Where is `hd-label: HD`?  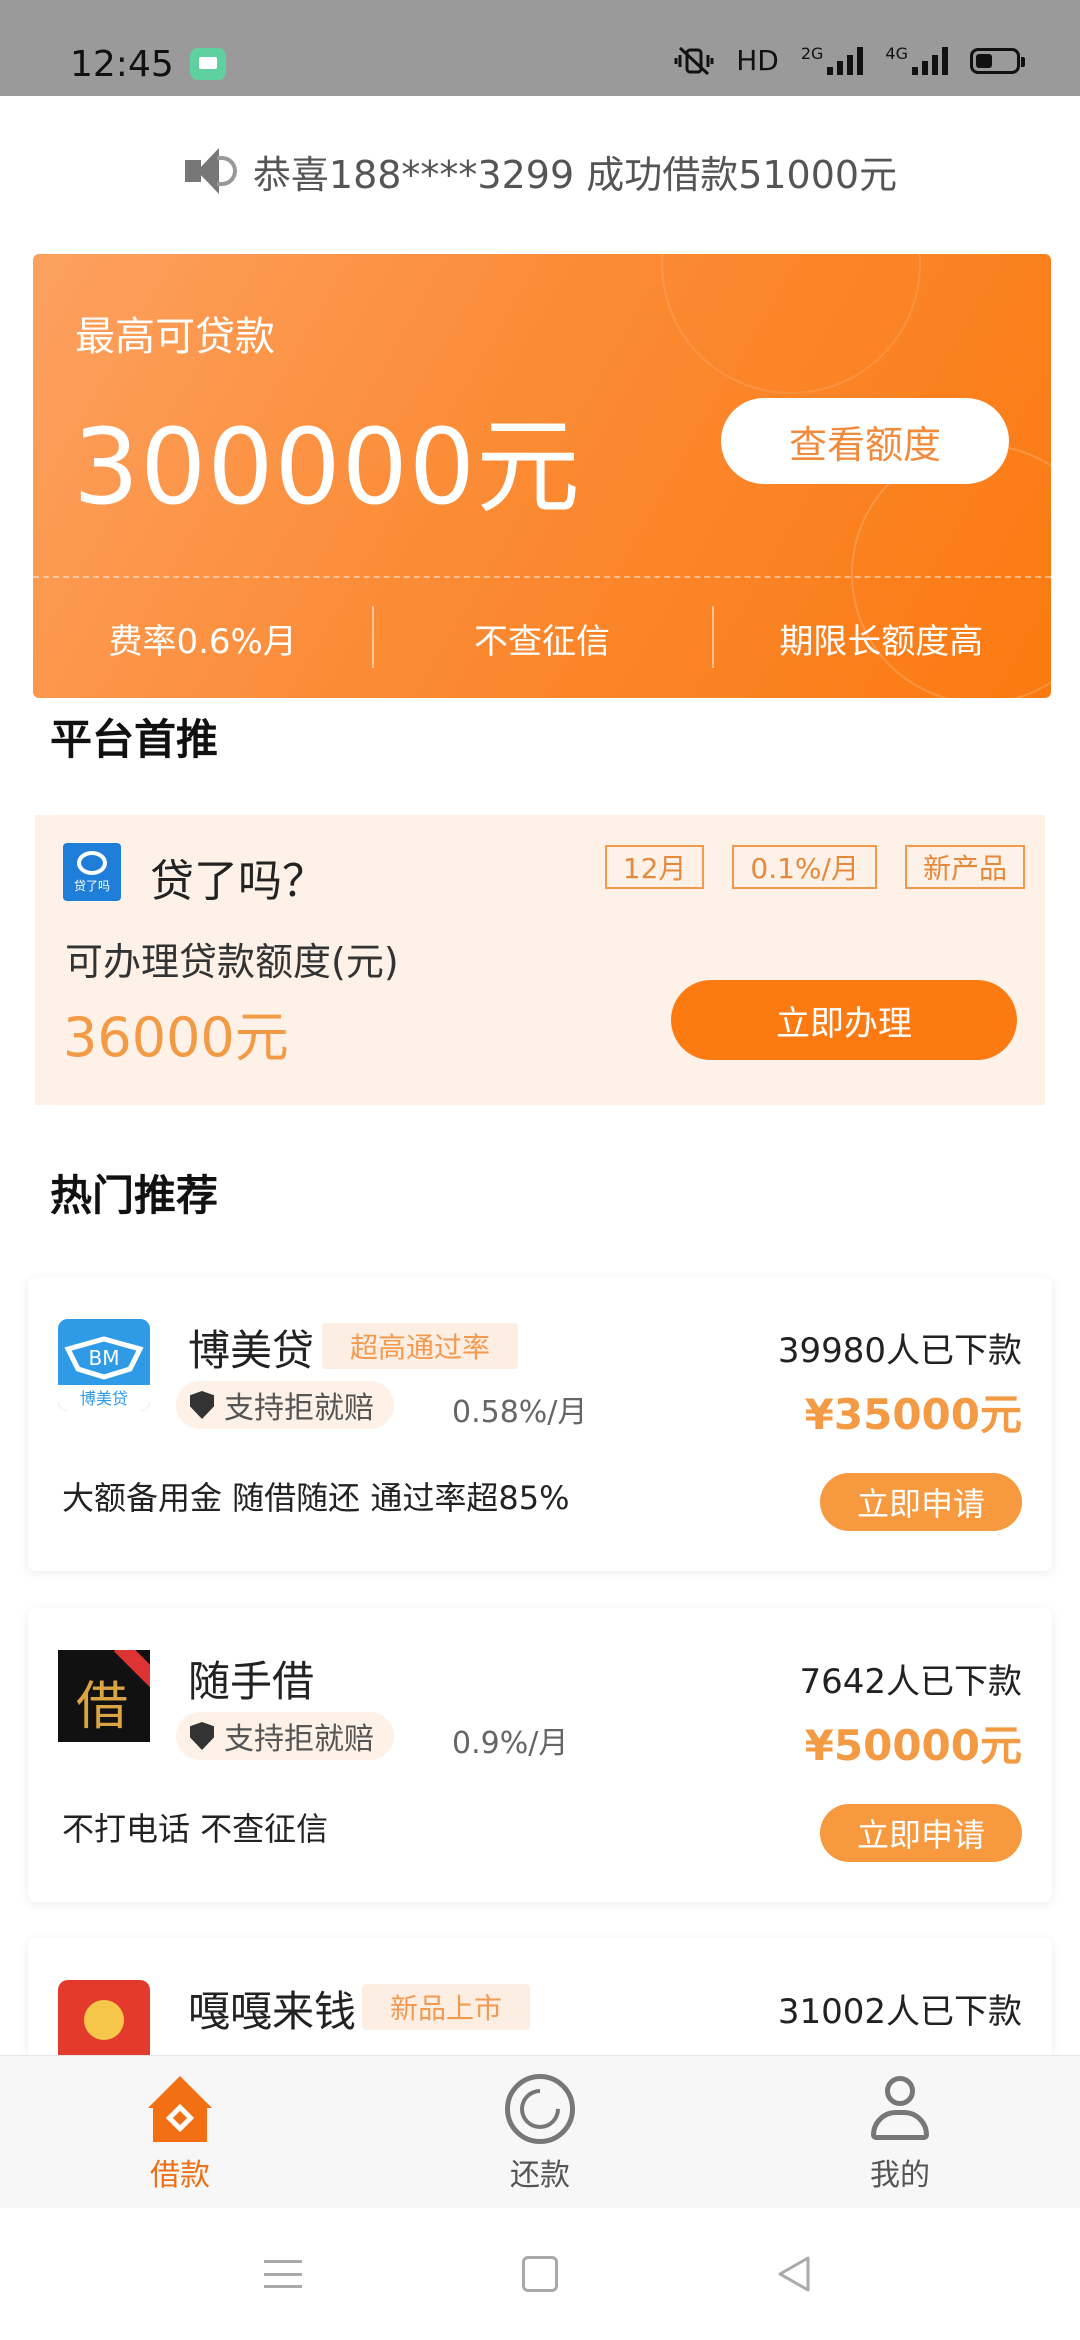 hd-label: HD is located at coordinates (757, 60).